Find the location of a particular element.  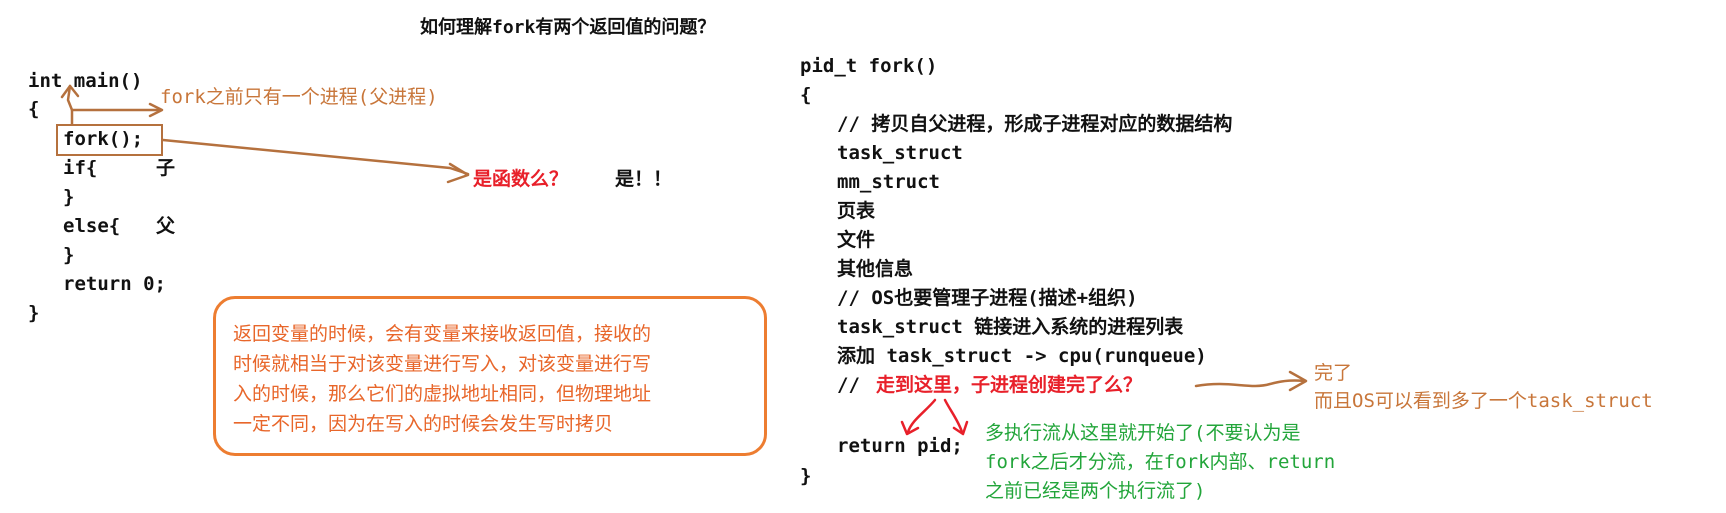

arrow-to-is-function-head is located at coordinates (458, 173).